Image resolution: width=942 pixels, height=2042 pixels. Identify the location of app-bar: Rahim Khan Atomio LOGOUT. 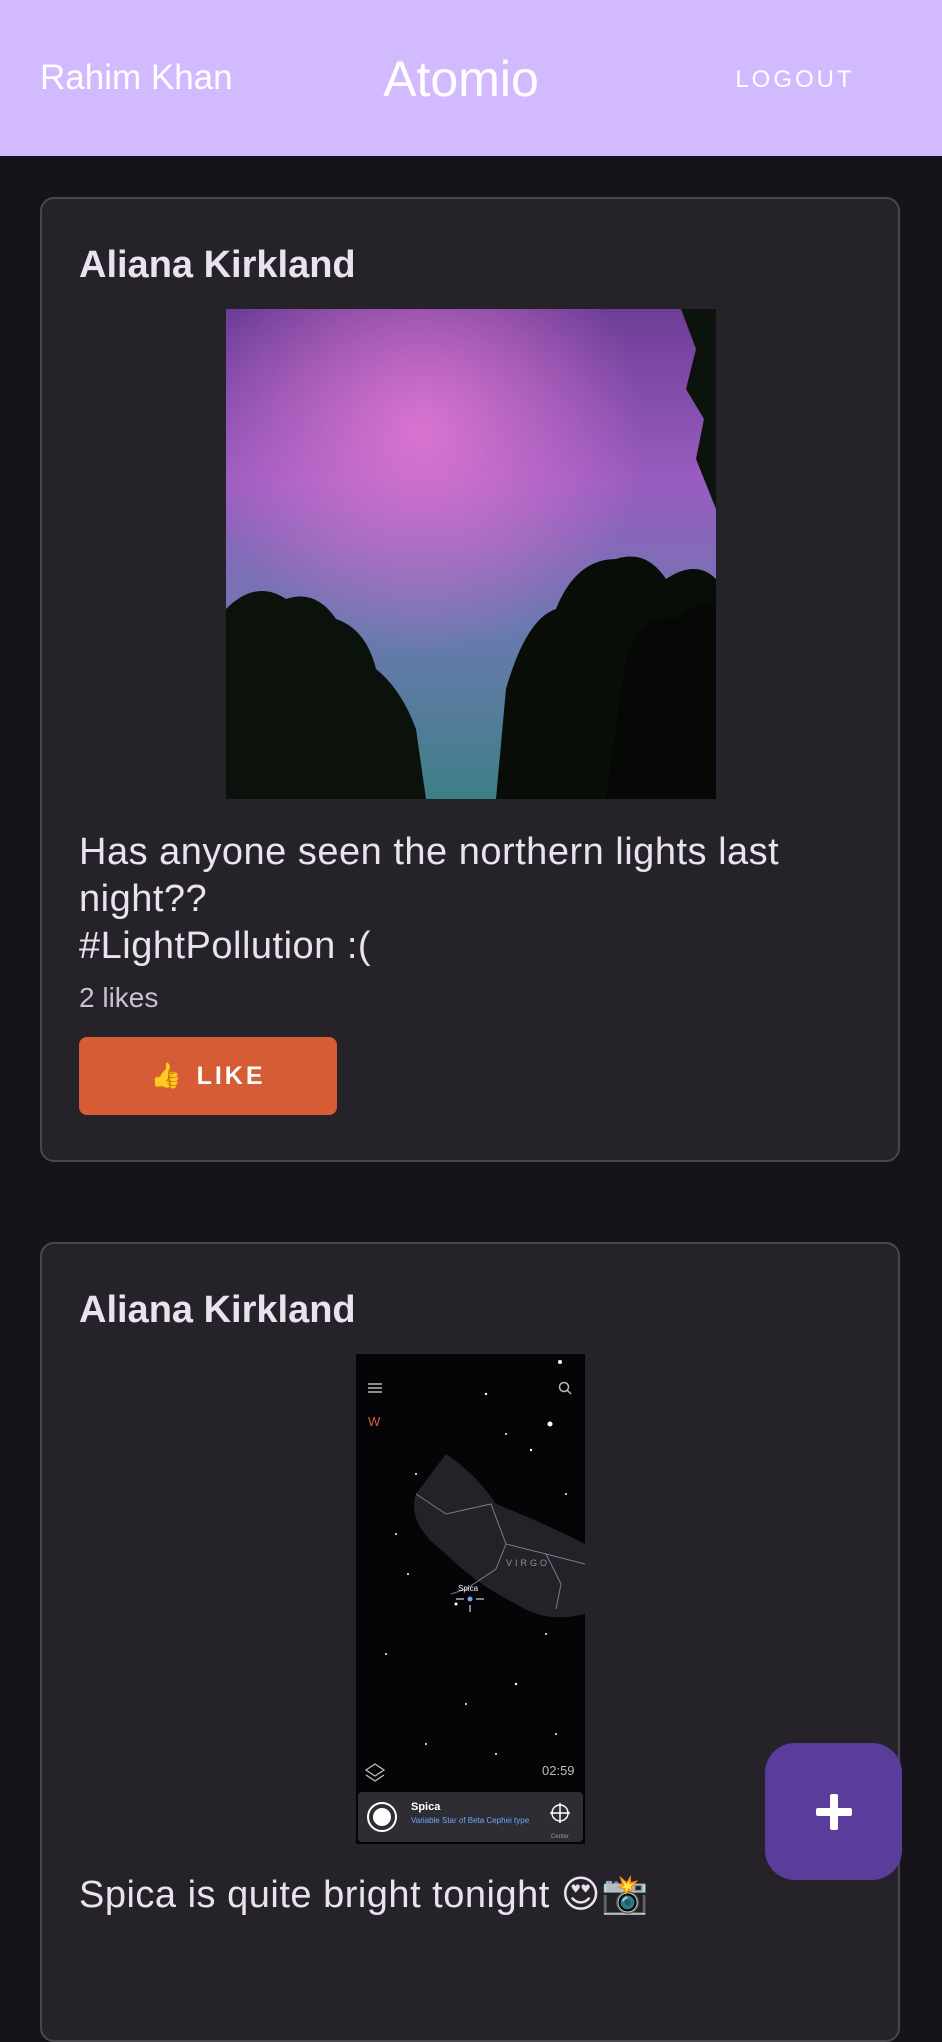
(471, 78).